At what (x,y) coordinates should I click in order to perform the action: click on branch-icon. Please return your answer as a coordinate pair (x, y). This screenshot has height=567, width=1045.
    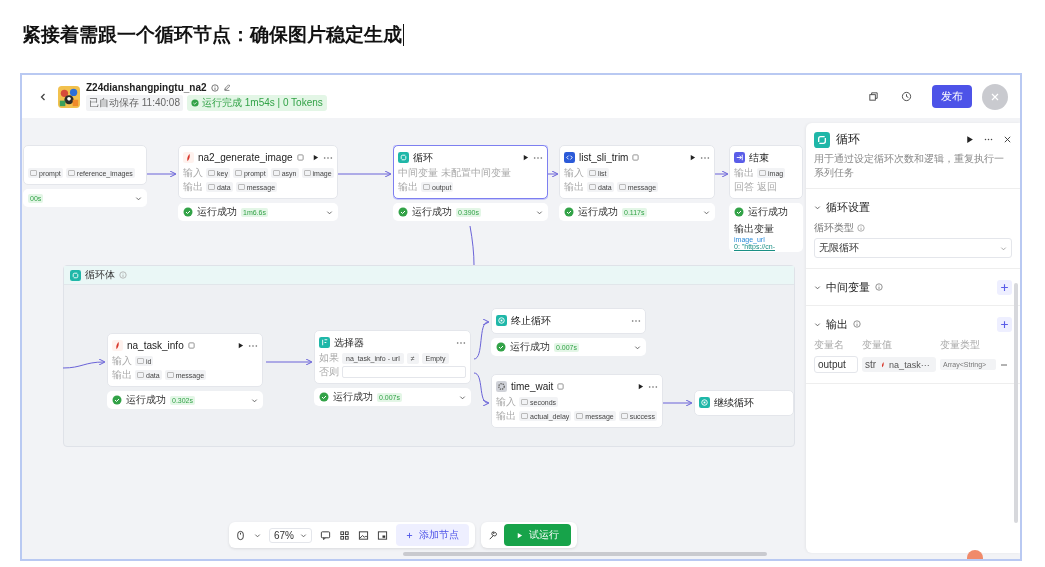
    Looking at the image, I should click on (324, 342).